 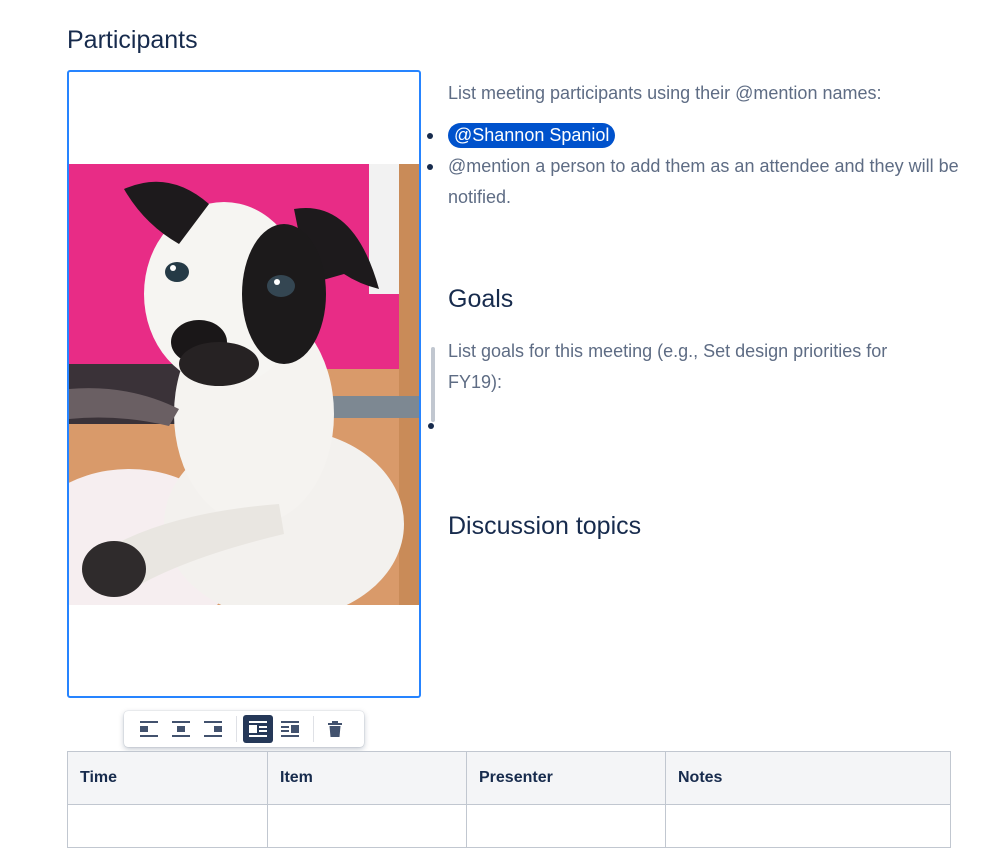 I want to click on column-header-time: Time, so click(x=167, y=778).